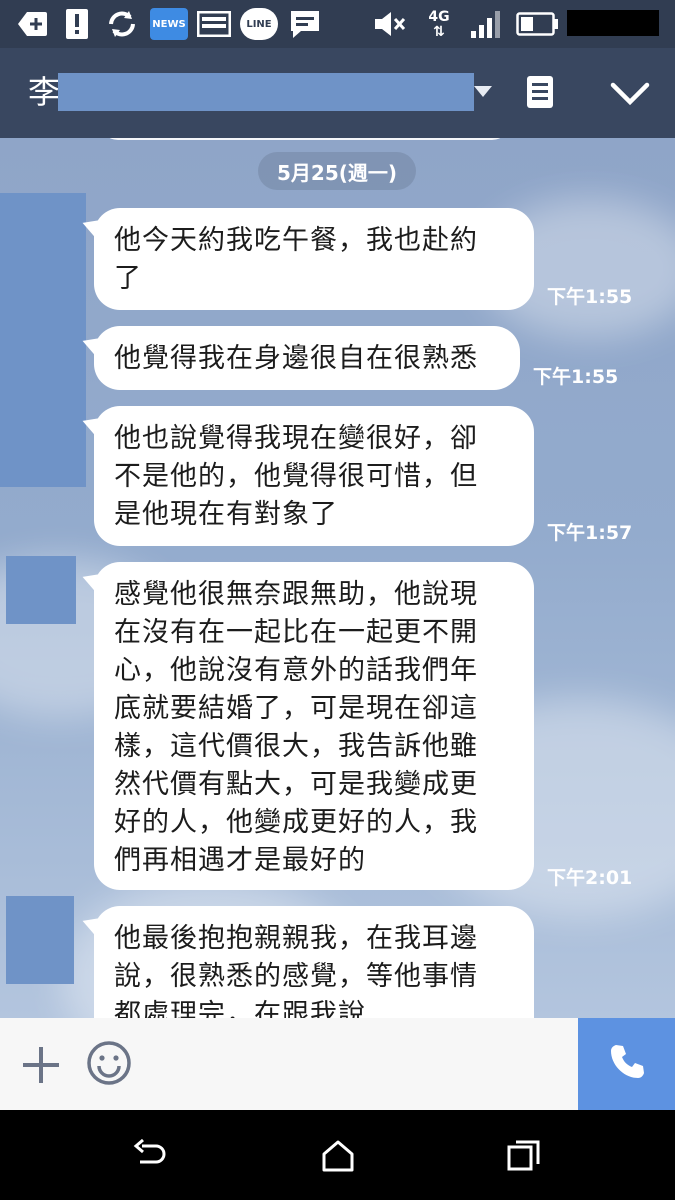 The image size is (675, 1200). Describe the element at coordinates (77, 24) in the screenshot. I see `alert-icon` at that location.